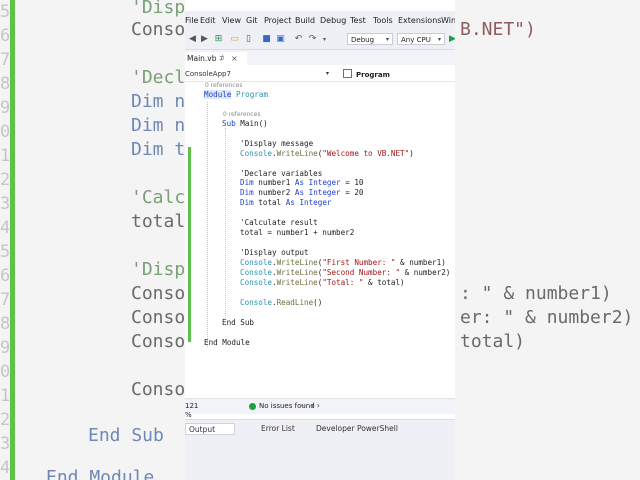  I want to click on variable: number1, so click(274, 182).